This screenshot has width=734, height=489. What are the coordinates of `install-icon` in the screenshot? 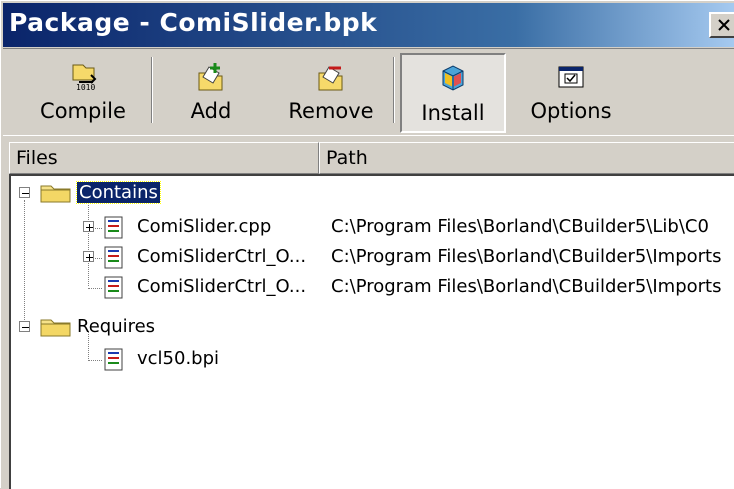 It's located at (453, 80).